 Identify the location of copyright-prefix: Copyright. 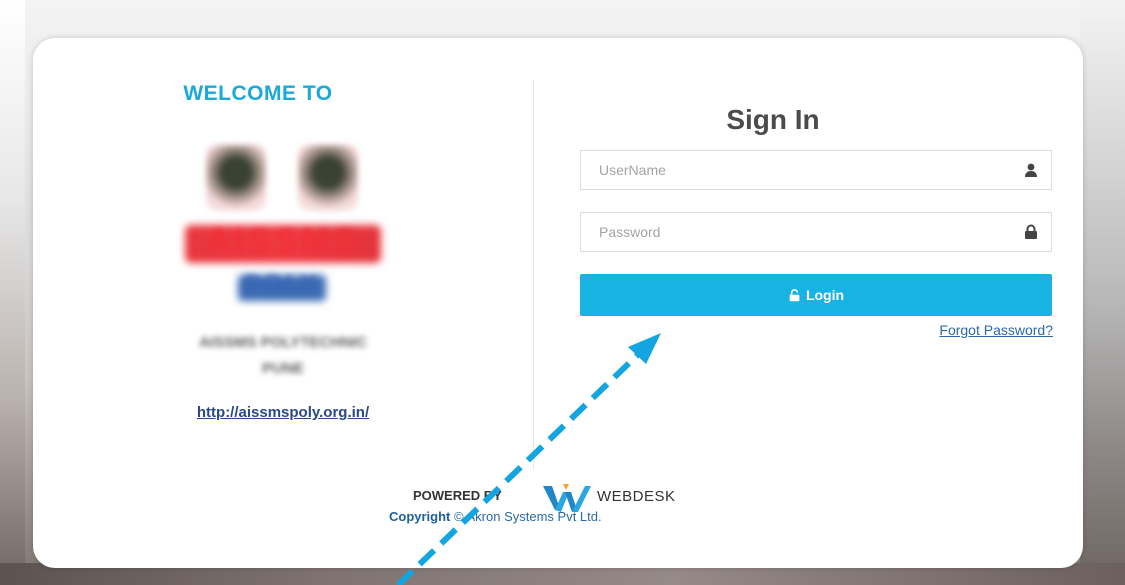
(420, 516).